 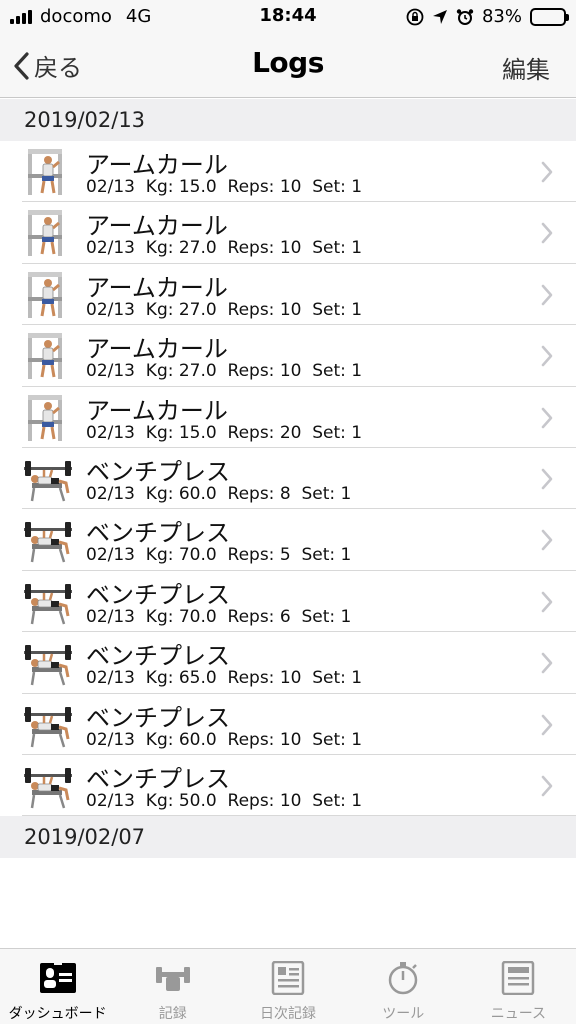 I want to click on log-row-clipped, so click(x=299, y=864).